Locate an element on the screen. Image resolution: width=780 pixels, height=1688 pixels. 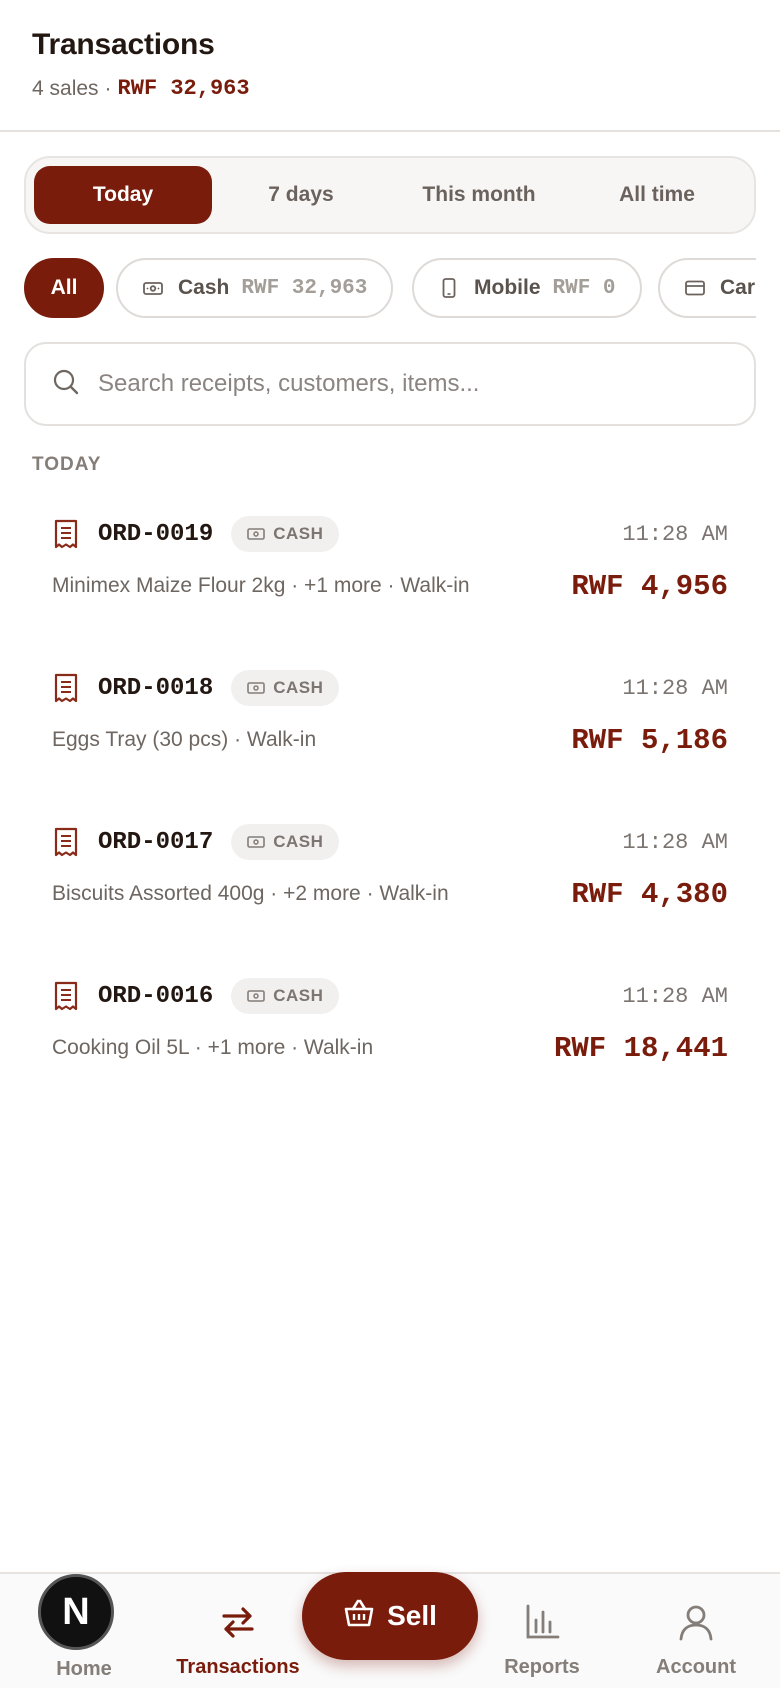
nav-home-label: Home is located at coordinates (84, 1669).